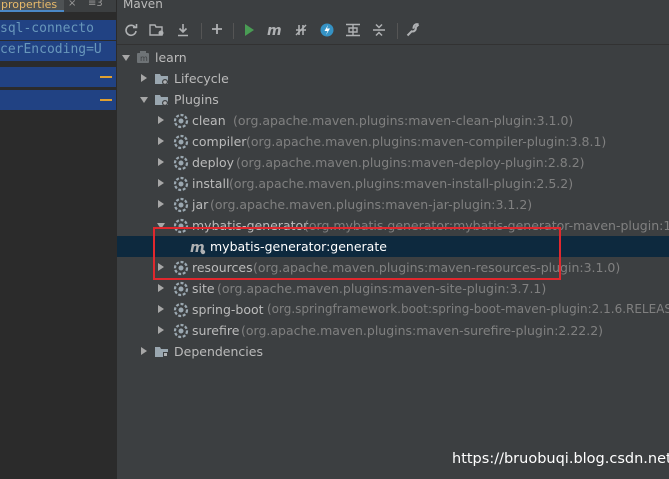 This screenshot has height=479, width=669. I want to click on maven-project-icon: m, so click(143, 58).